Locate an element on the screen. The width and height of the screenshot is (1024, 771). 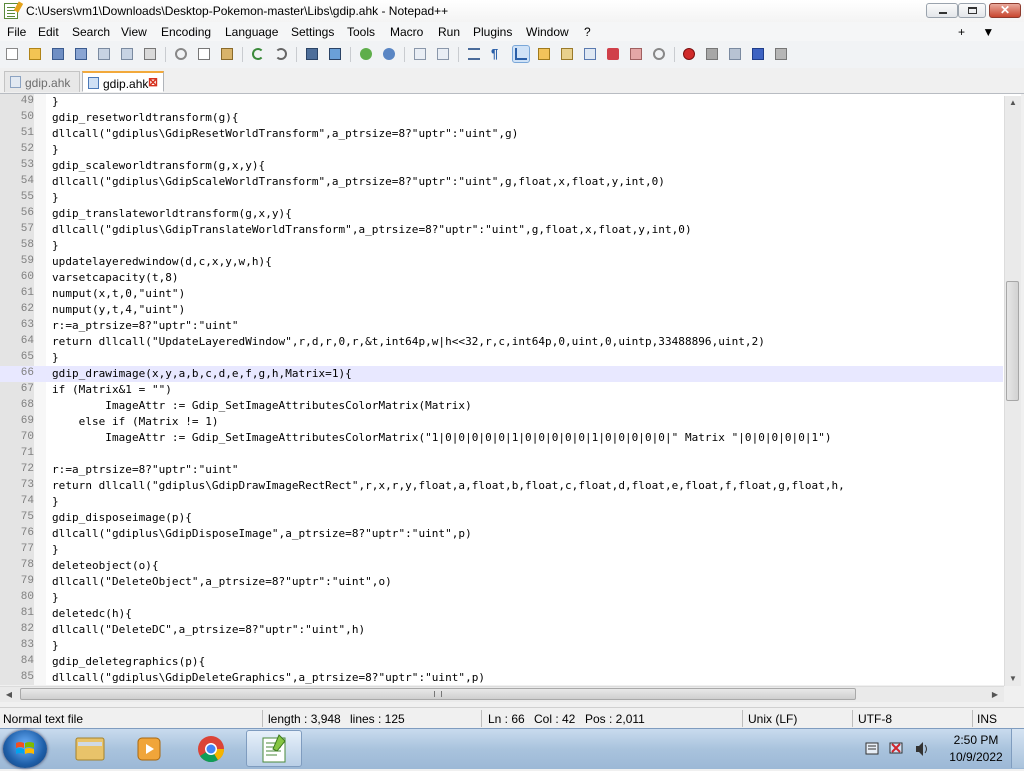
new-file-icon is located at coordinates (12, 54).